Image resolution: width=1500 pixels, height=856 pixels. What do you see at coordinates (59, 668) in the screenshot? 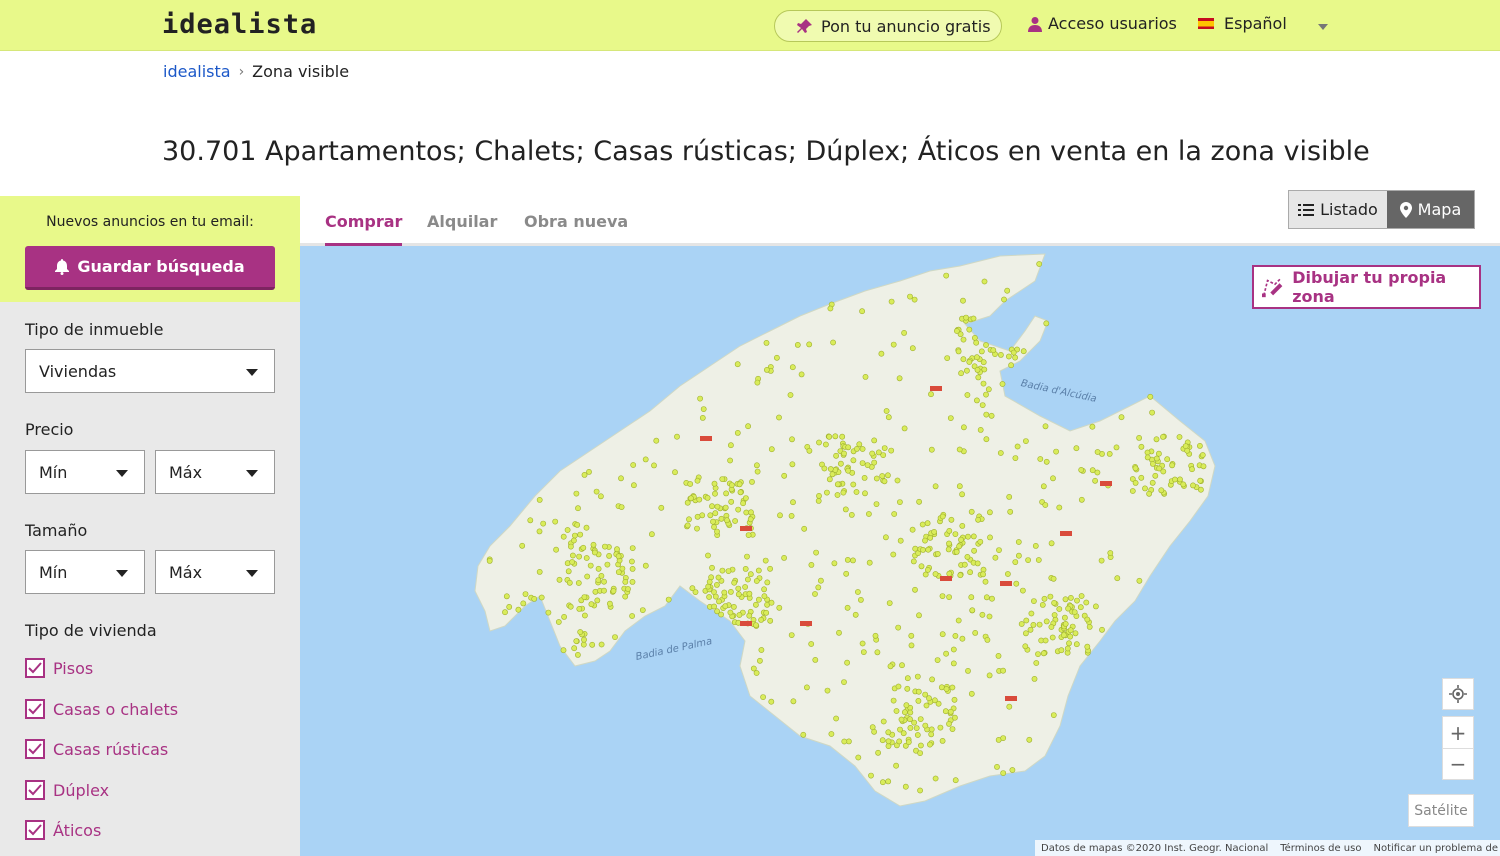
I see `checkbox-pisos: Pisos` at bounding box center [59, 668].